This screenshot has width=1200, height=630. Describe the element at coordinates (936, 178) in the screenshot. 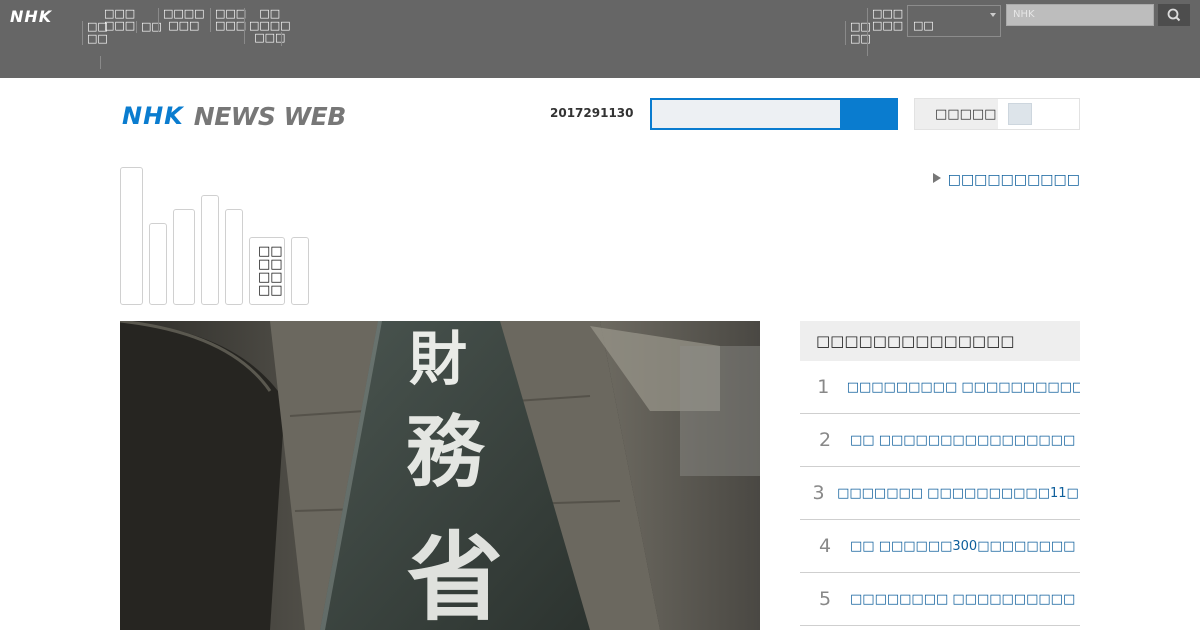

I see `triangle-right-icon` at that location.